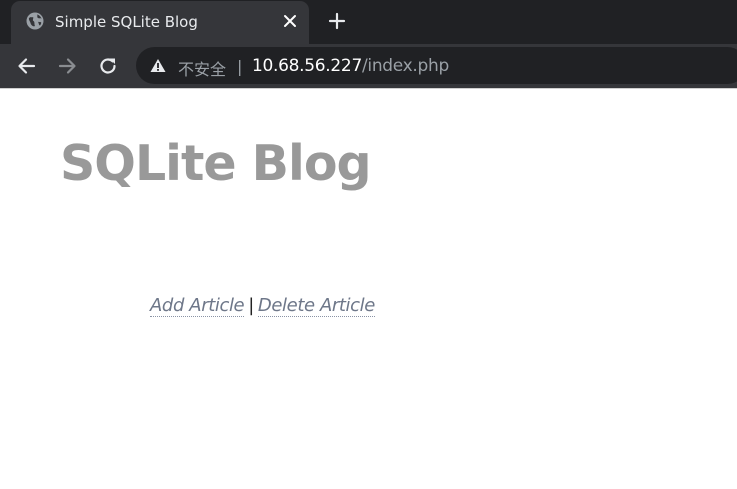  I want to click on url-host: 10.68.56.227, so click(307, 66).